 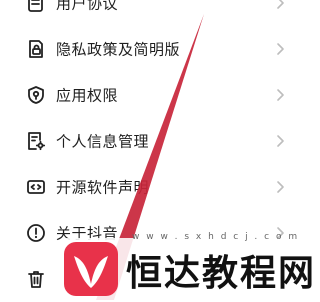 I want to click on settings-item-privacy-policy: 隐私政策及简明版, so click(x=154, y=49).